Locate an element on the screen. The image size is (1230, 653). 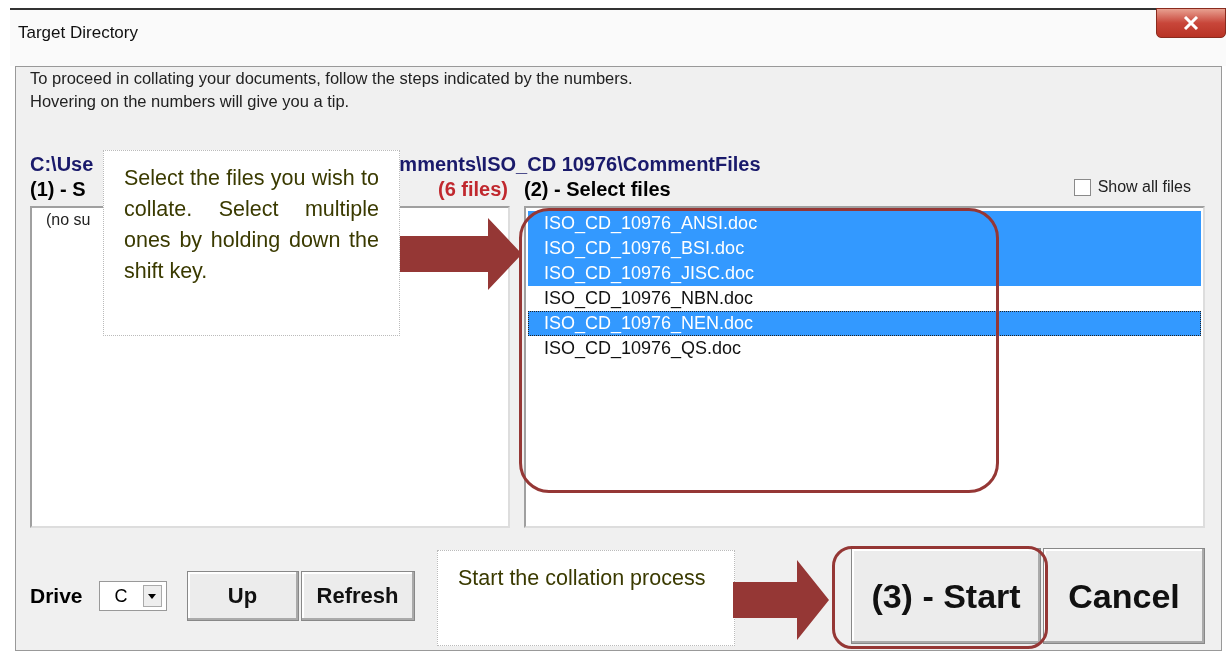
hint-tooltip: Start the collation process is located at coordinates (586, 598).